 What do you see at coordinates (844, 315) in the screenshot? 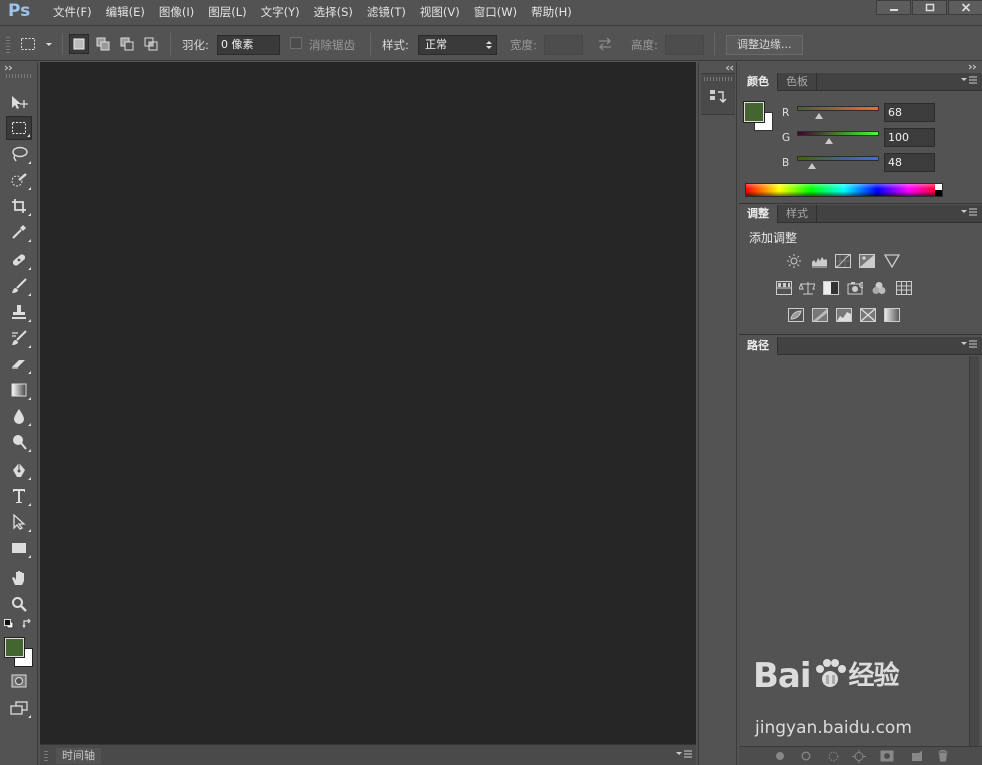
I see `threshold-button` at bounding box center [844, 315].